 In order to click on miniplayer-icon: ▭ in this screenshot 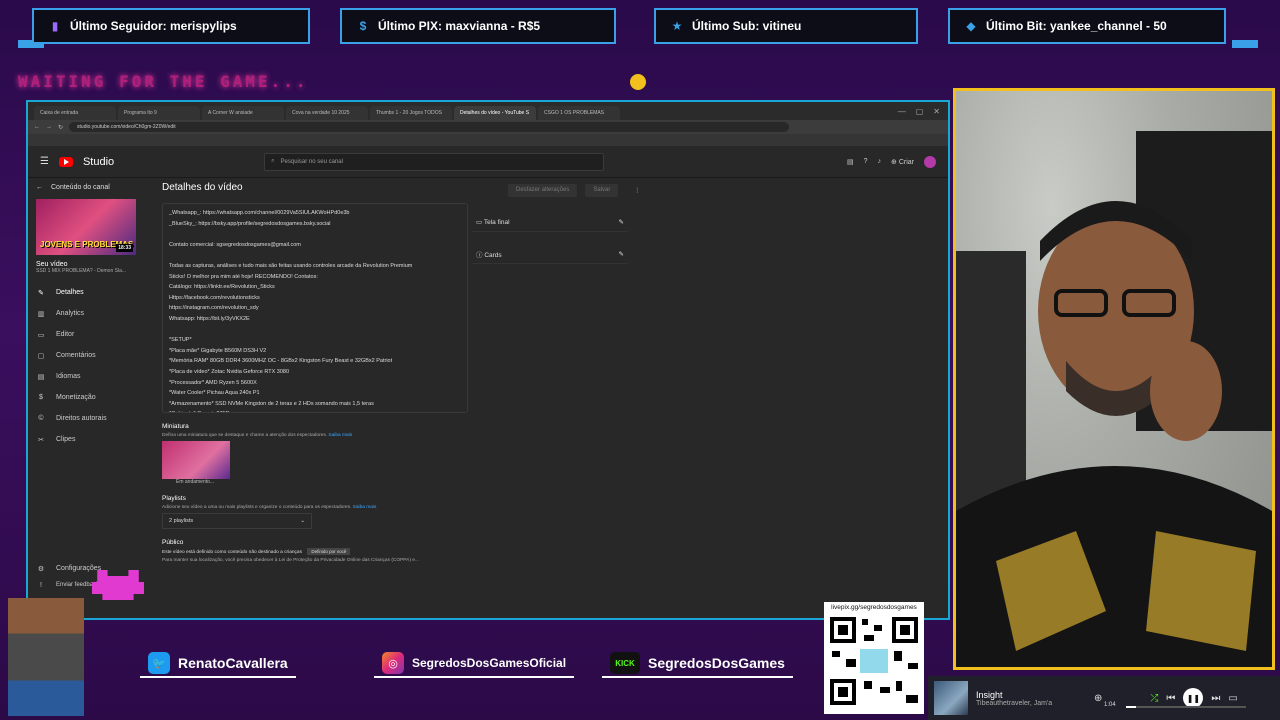, I will do `click(1232, 698)`.